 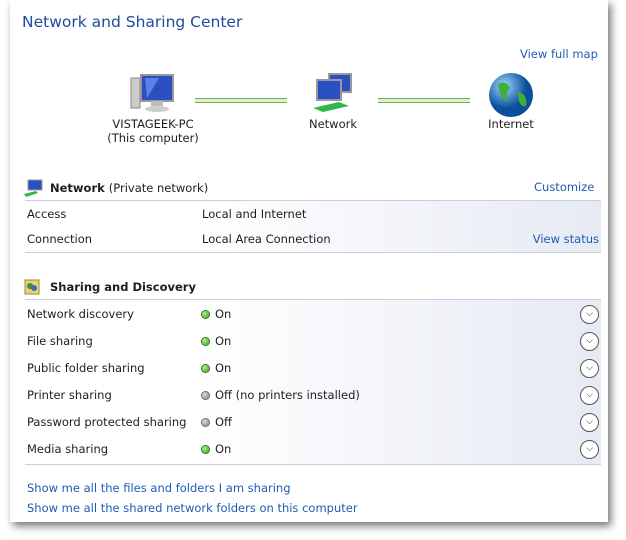 What do you see at coordinates (313, 341) in the screenshot?
I see `sharing-row: File sharing On ⌵` at bounding box center [313, 341].